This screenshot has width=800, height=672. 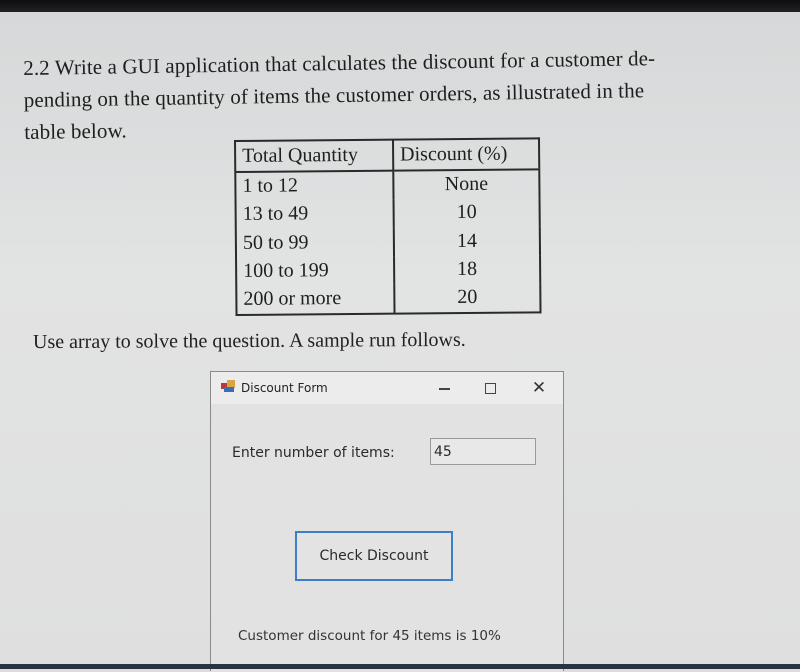 What do you see at coordinates (314, 155) in the screenshot?
I see `header-total-quantity: Total Quantity` at bounding box center [314, 155].